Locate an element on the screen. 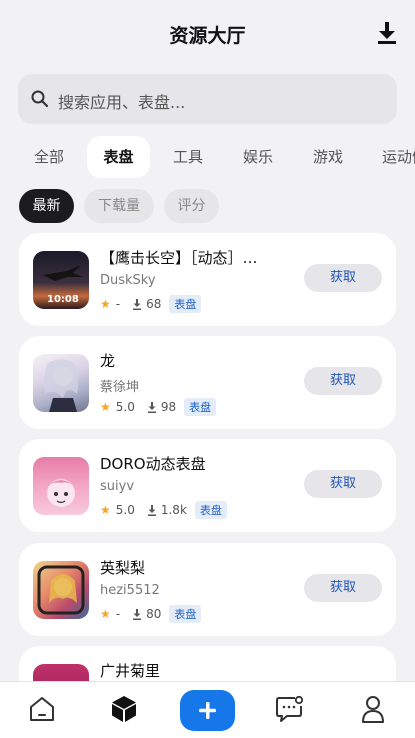  list-item: 龙 蔡徐坤 ★ 5.0 98 表盘 获取 is located at coordinates (207, 382).